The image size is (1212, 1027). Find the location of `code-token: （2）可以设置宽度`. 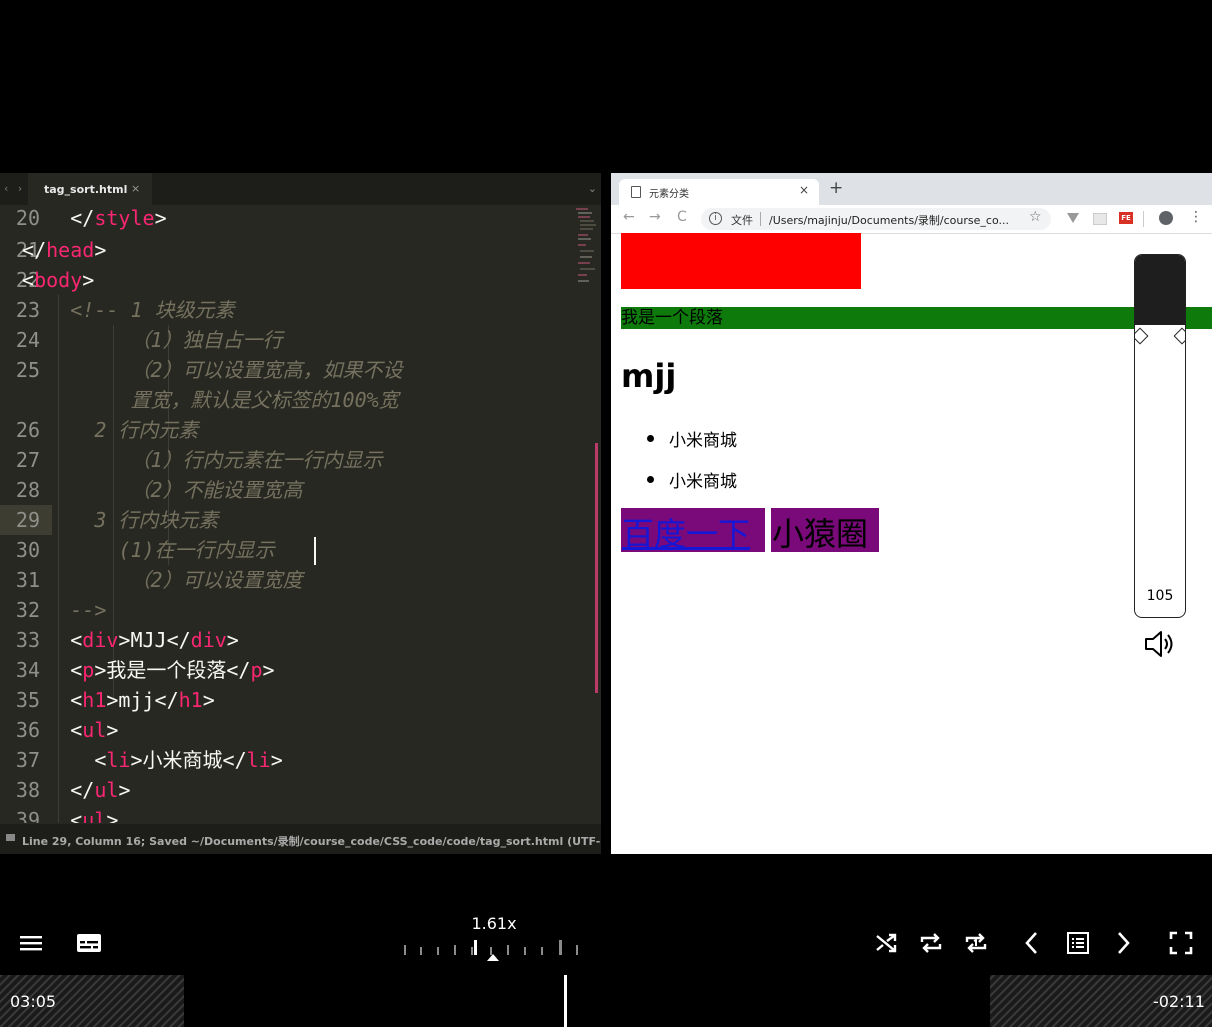

code-token: （2）可以设置宽度 is located at coordinates (216, 580).